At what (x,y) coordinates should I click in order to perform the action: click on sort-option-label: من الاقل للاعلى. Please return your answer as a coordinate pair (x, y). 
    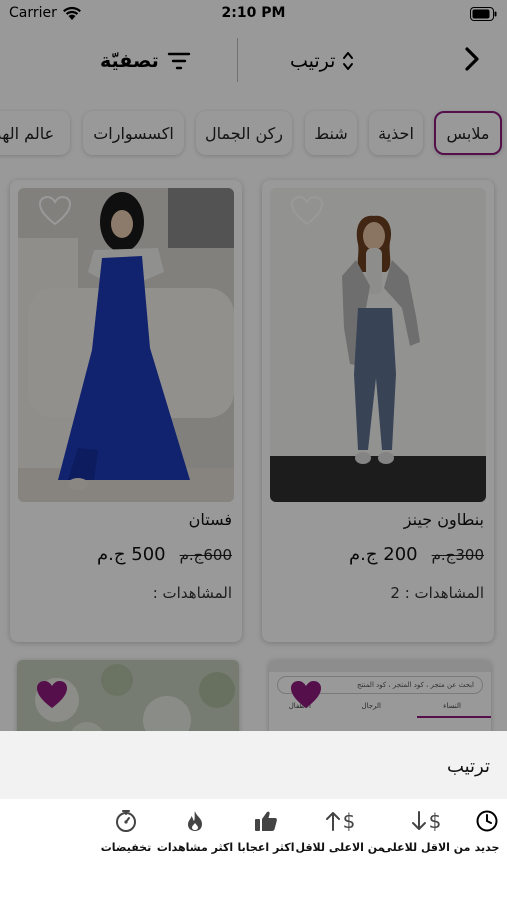
    Looking at the image, I should click on (426, 847).